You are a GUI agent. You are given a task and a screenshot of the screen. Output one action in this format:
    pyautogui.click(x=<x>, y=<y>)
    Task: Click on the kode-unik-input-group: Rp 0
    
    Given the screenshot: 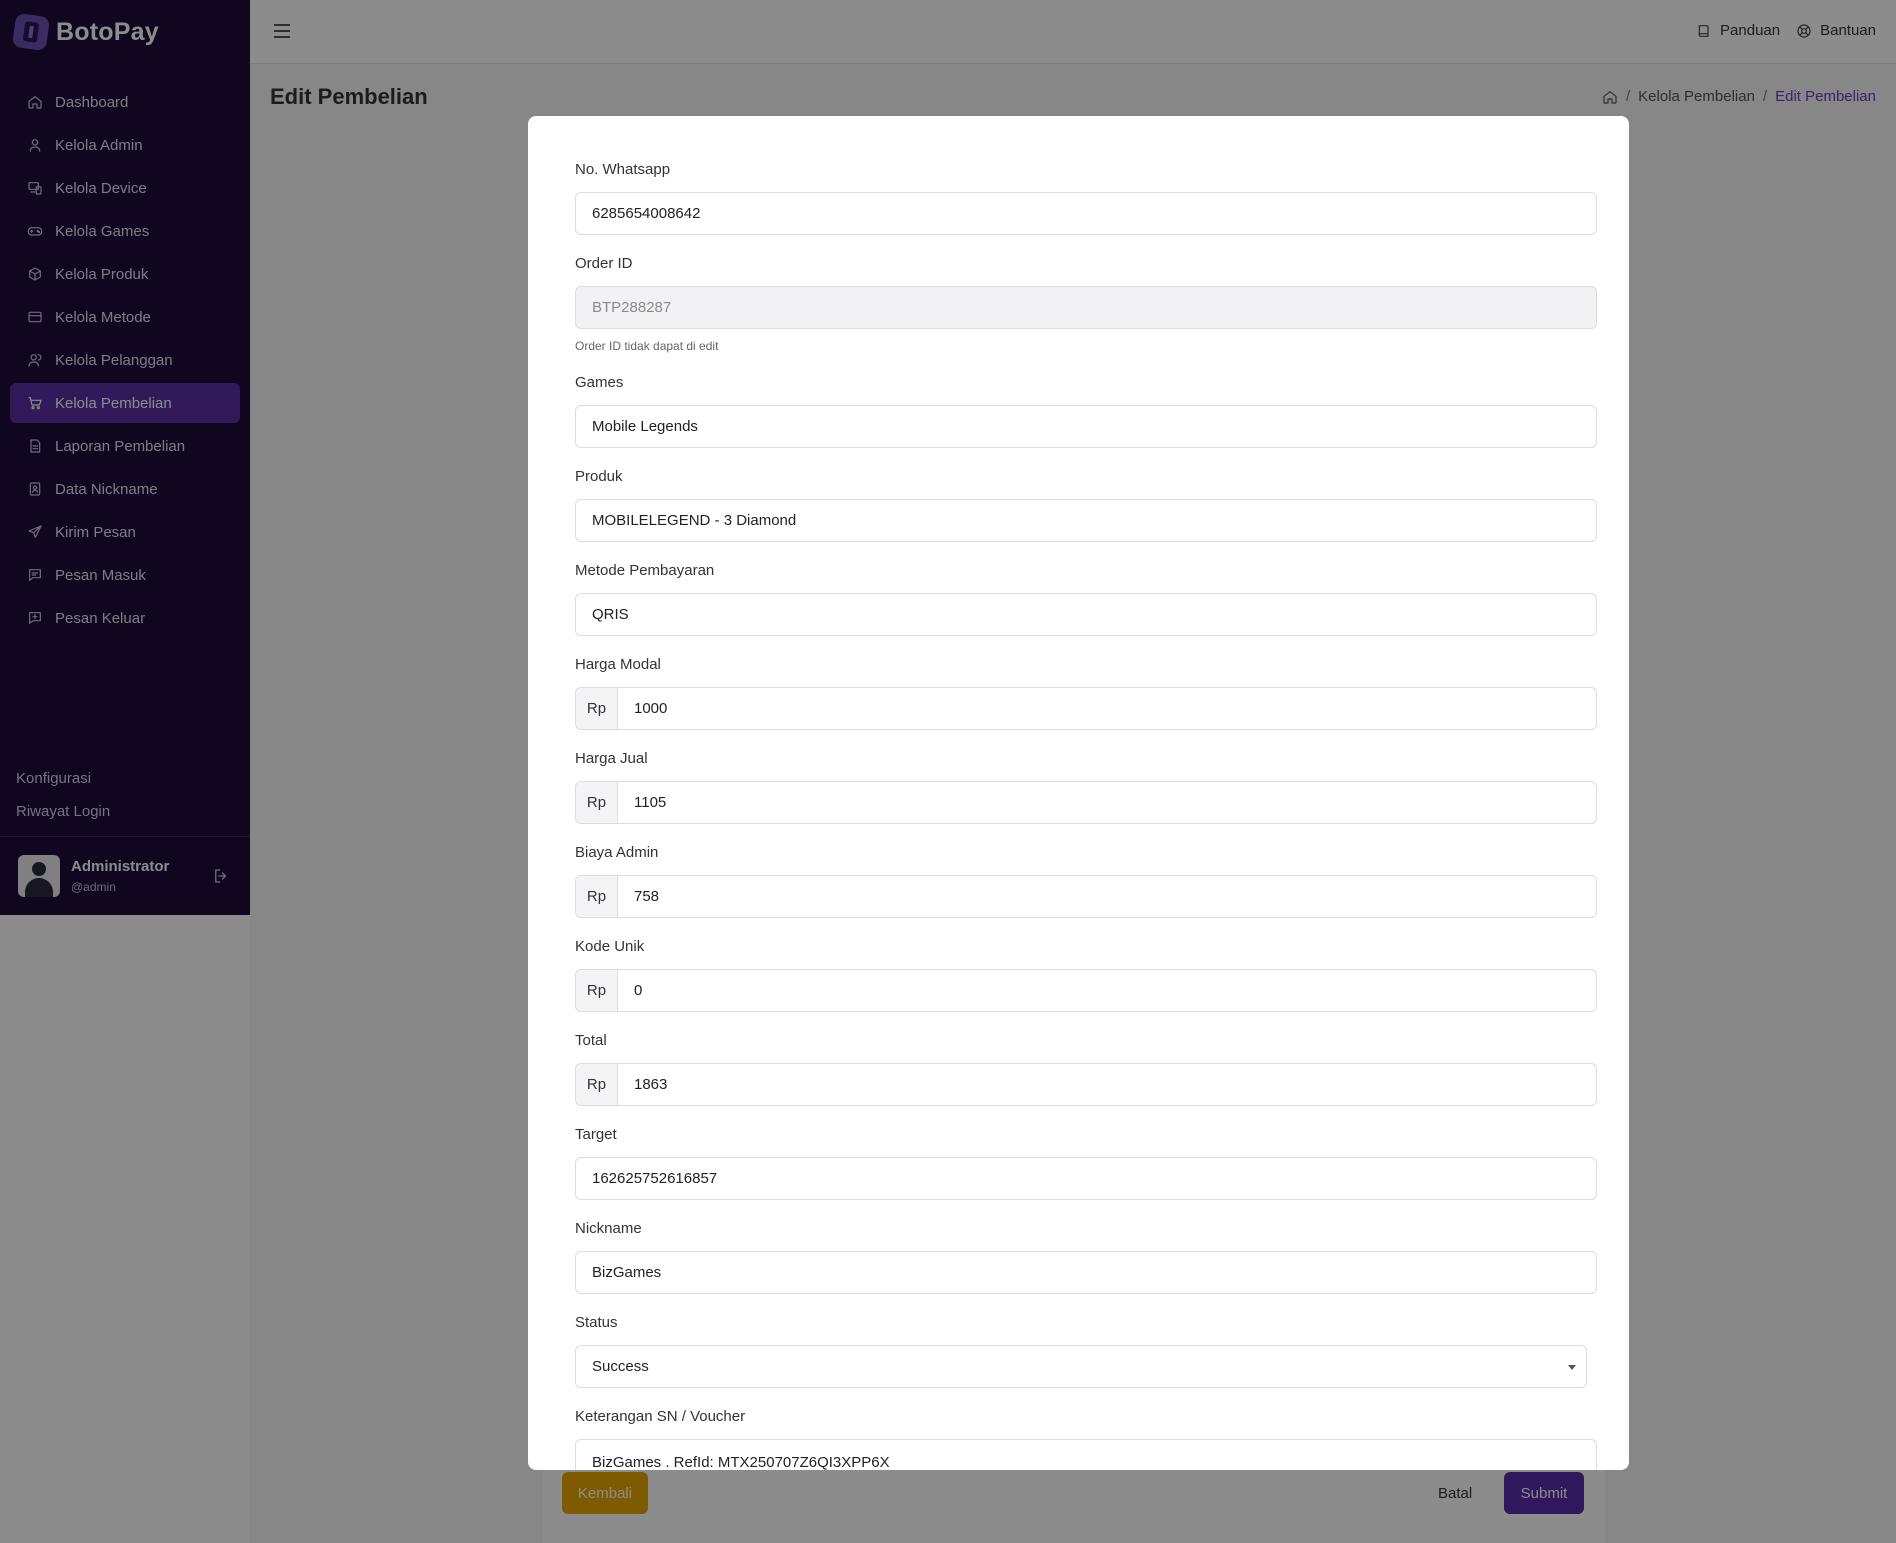 What is the action you would take?
    pyautogui.click(x=1086, y=990)
    